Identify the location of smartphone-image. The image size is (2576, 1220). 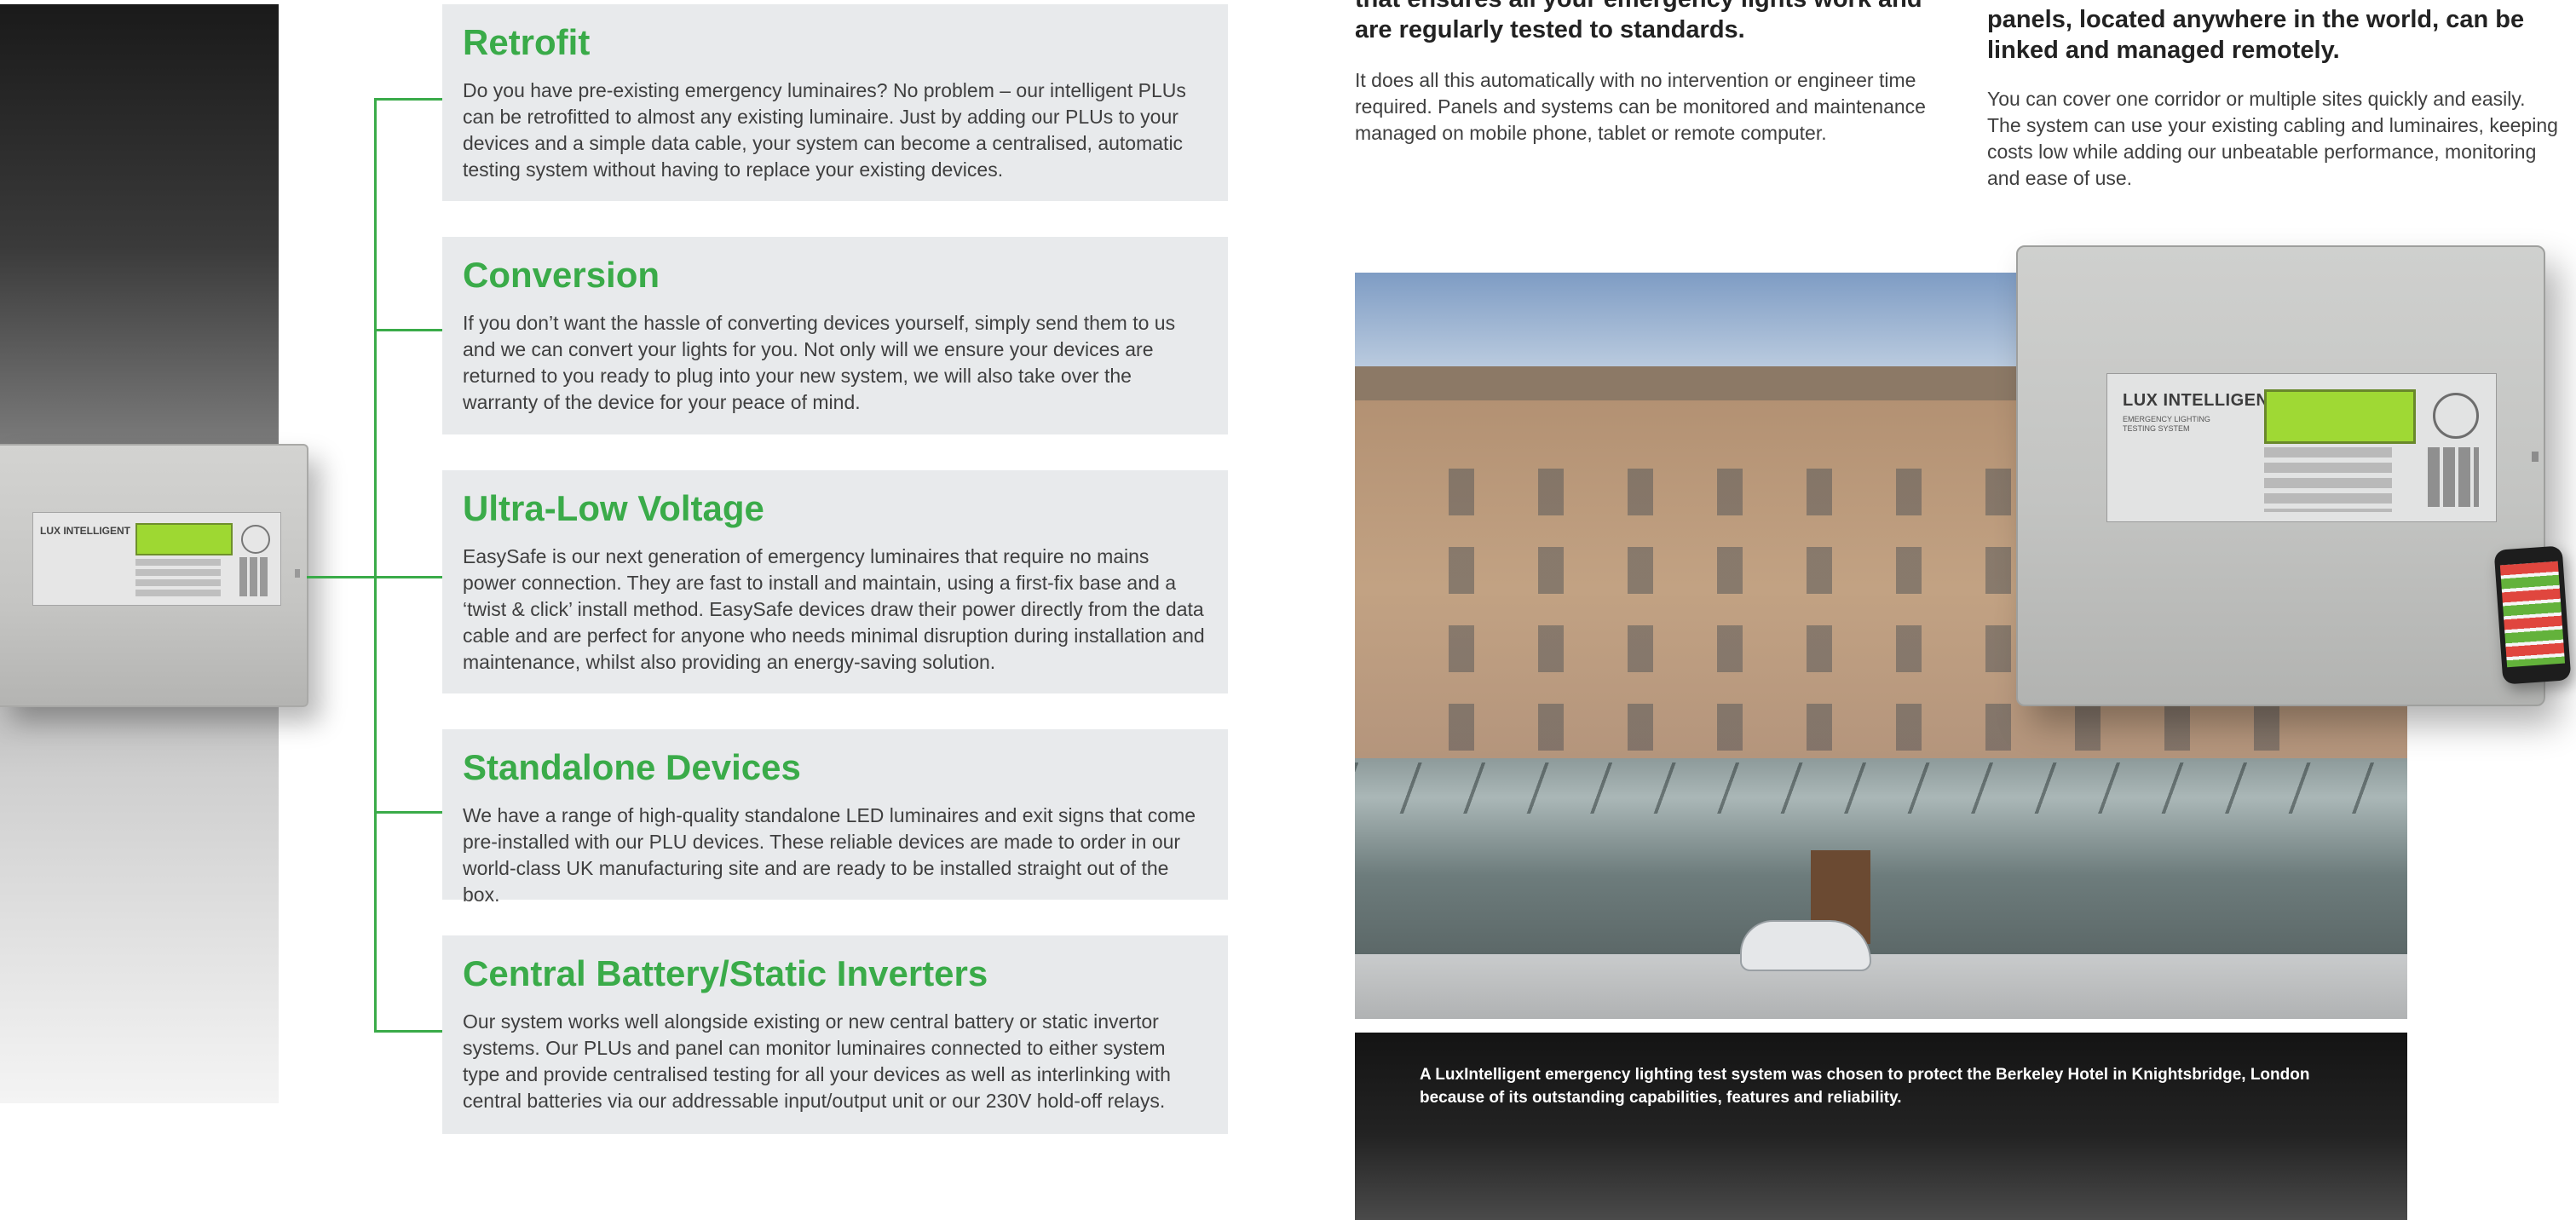
(2532, 615).